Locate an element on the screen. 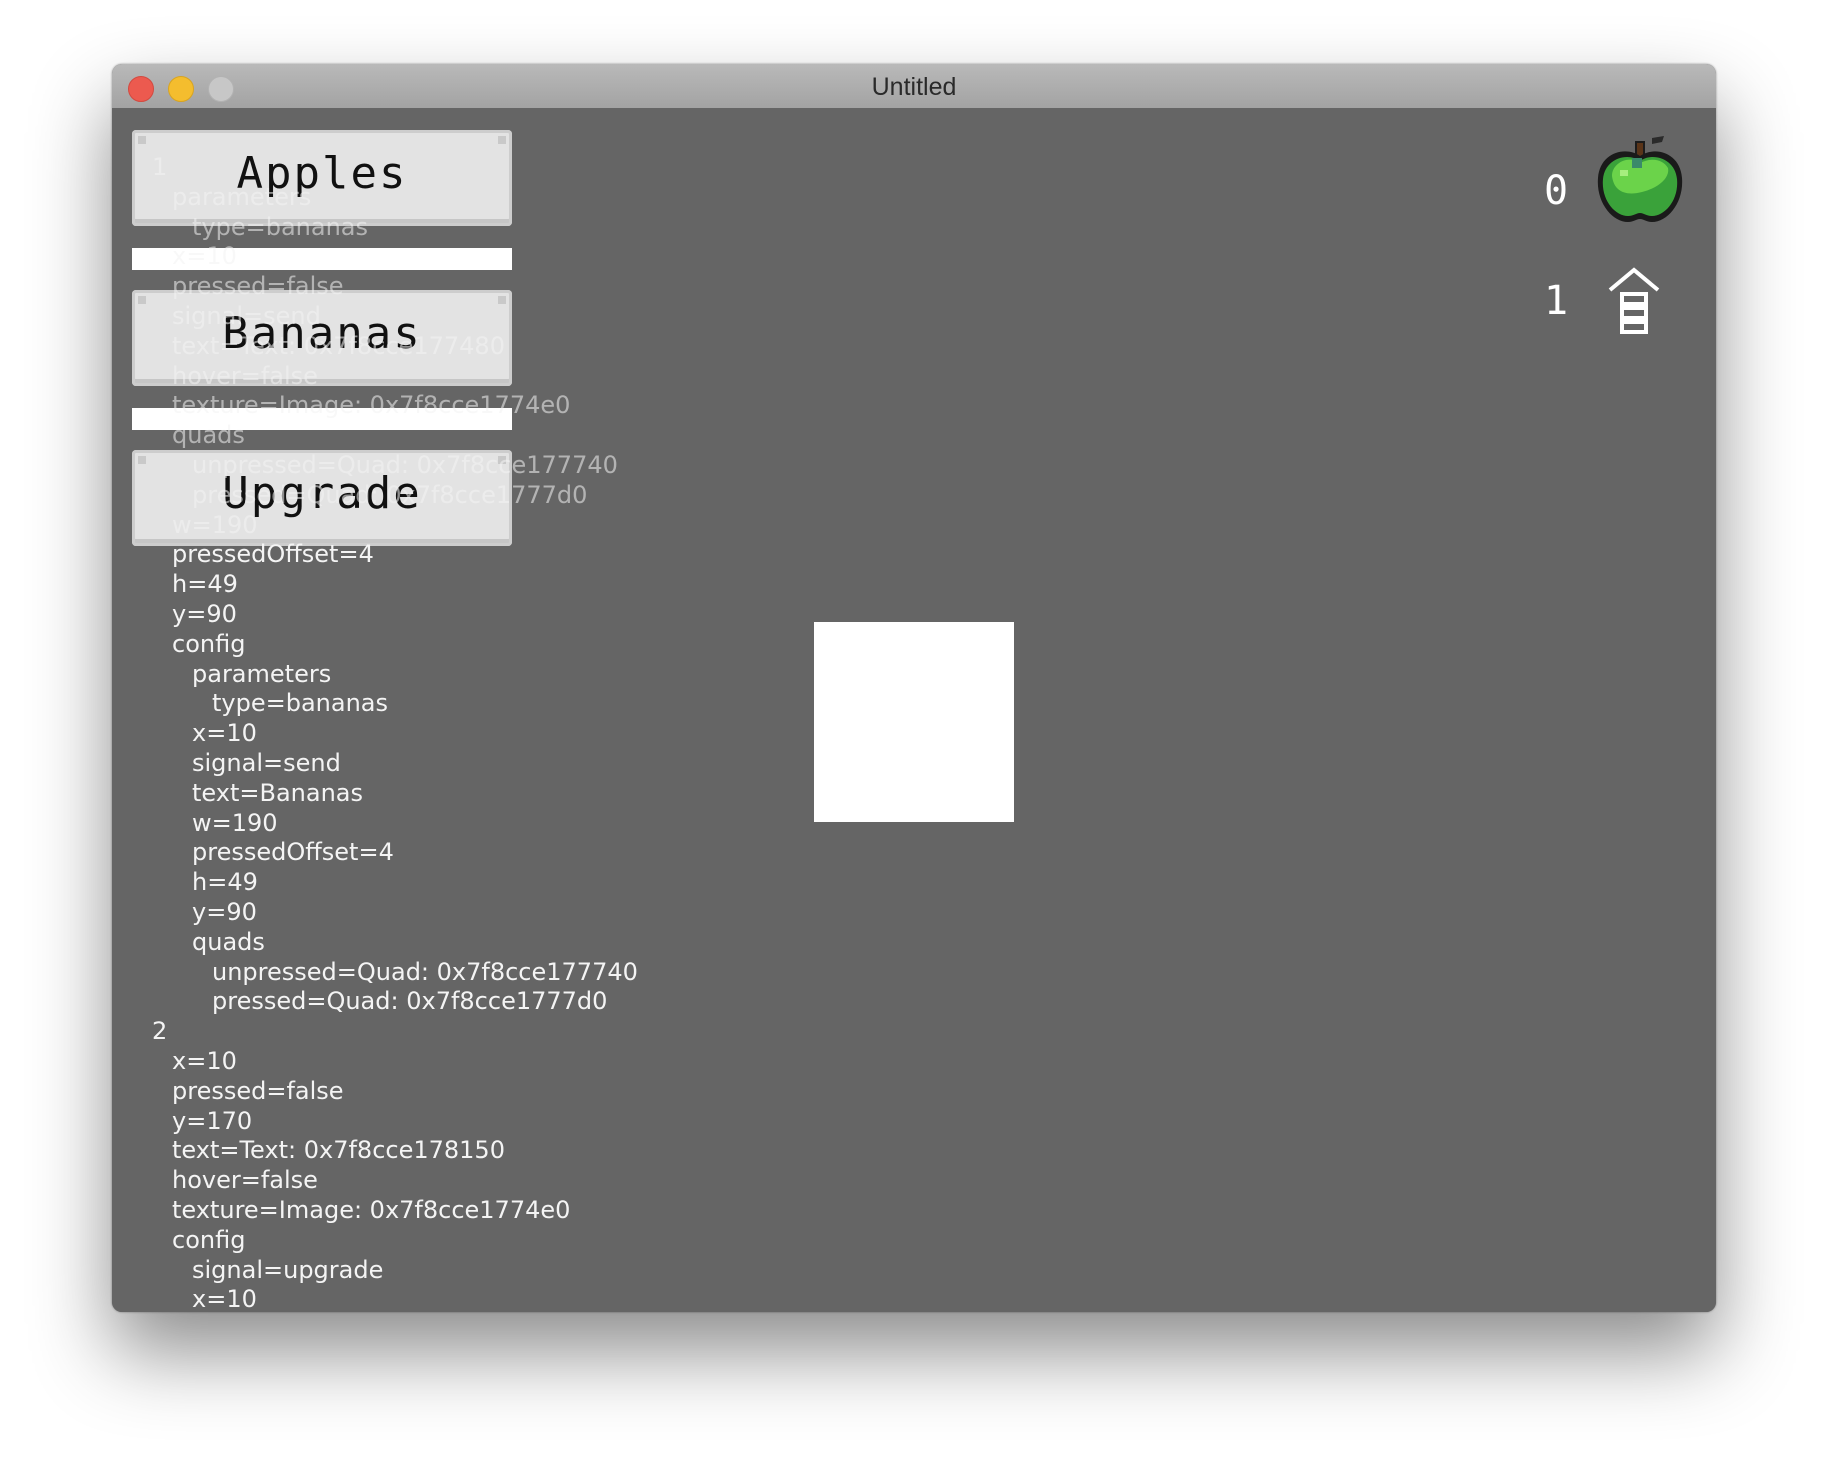  debug-line: parameters is located at coordinates (262, 673).